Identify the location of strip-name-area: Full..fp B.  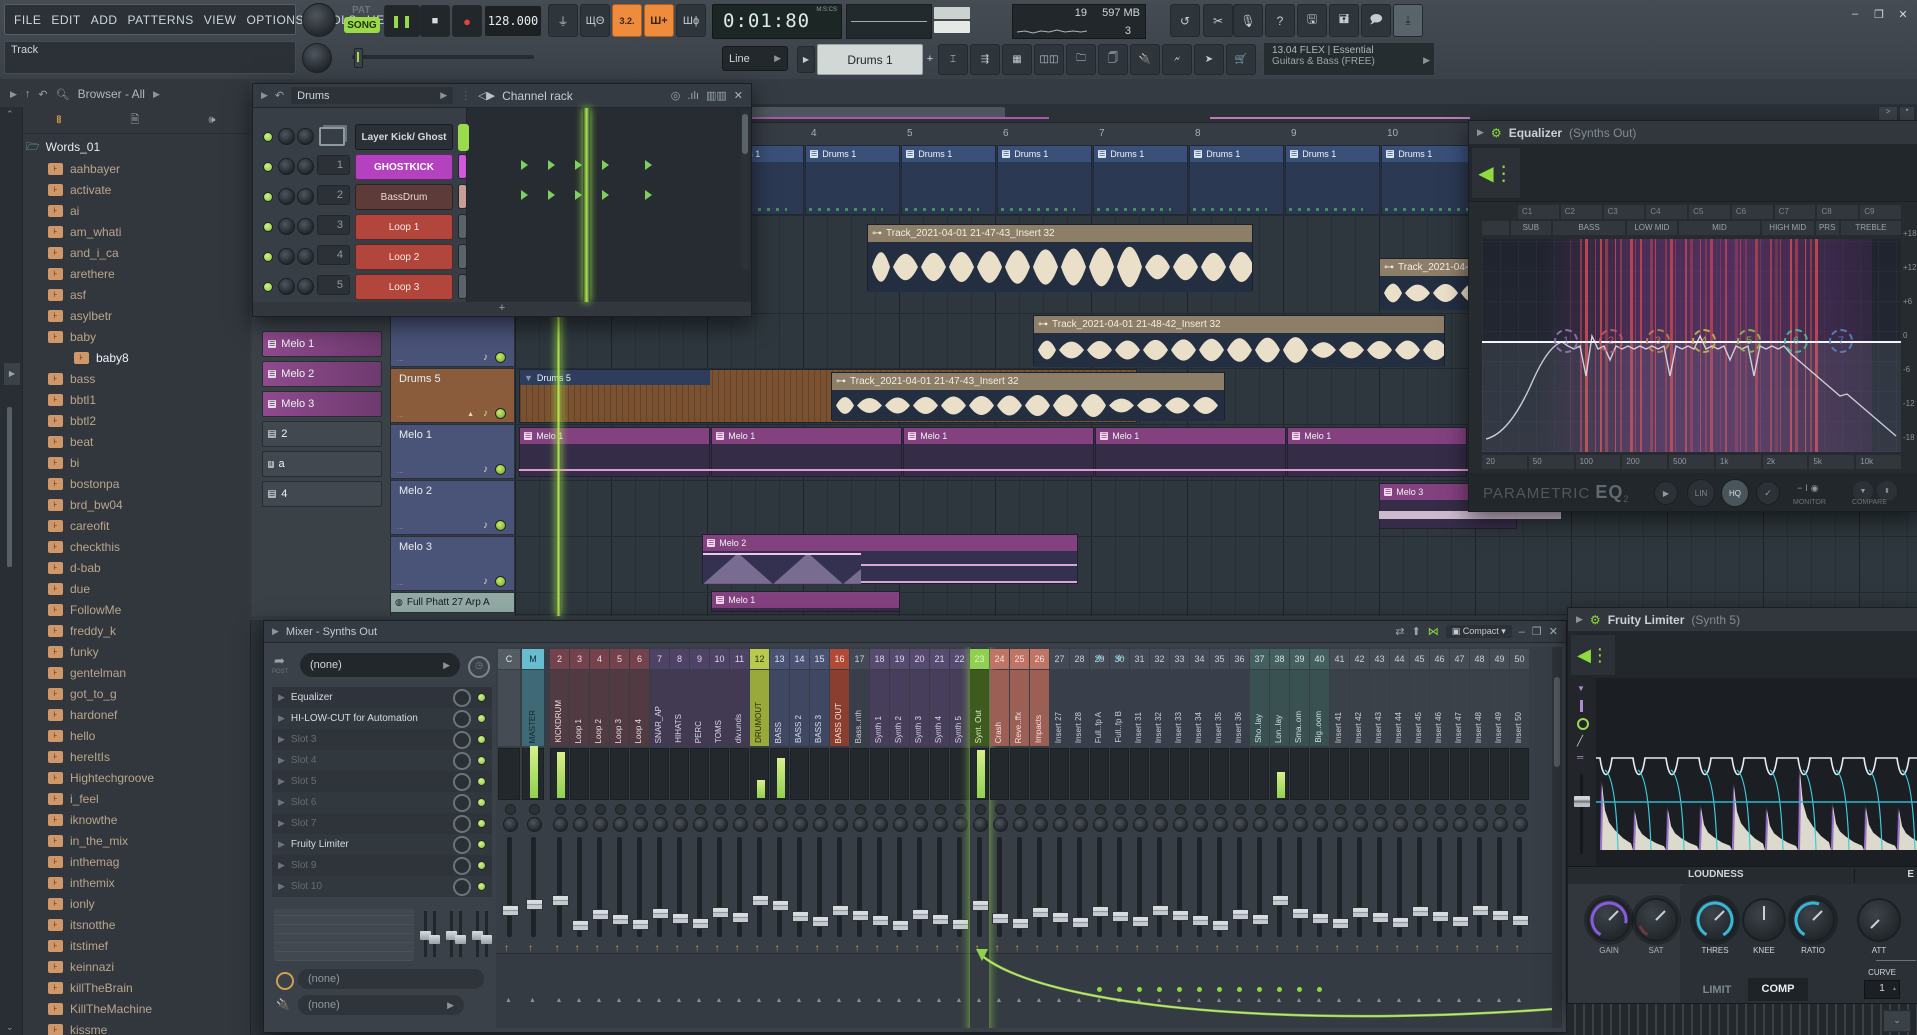
(1119, 708).